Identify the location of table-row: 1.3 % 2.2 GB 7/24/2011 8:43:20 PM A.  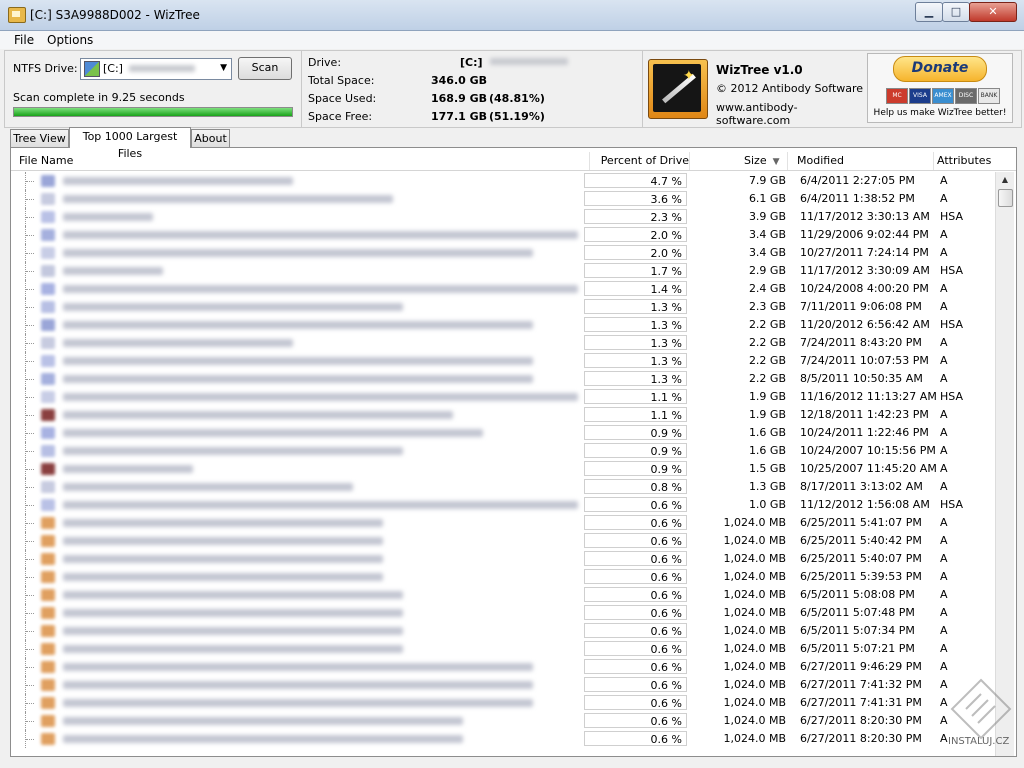
(503, 343).